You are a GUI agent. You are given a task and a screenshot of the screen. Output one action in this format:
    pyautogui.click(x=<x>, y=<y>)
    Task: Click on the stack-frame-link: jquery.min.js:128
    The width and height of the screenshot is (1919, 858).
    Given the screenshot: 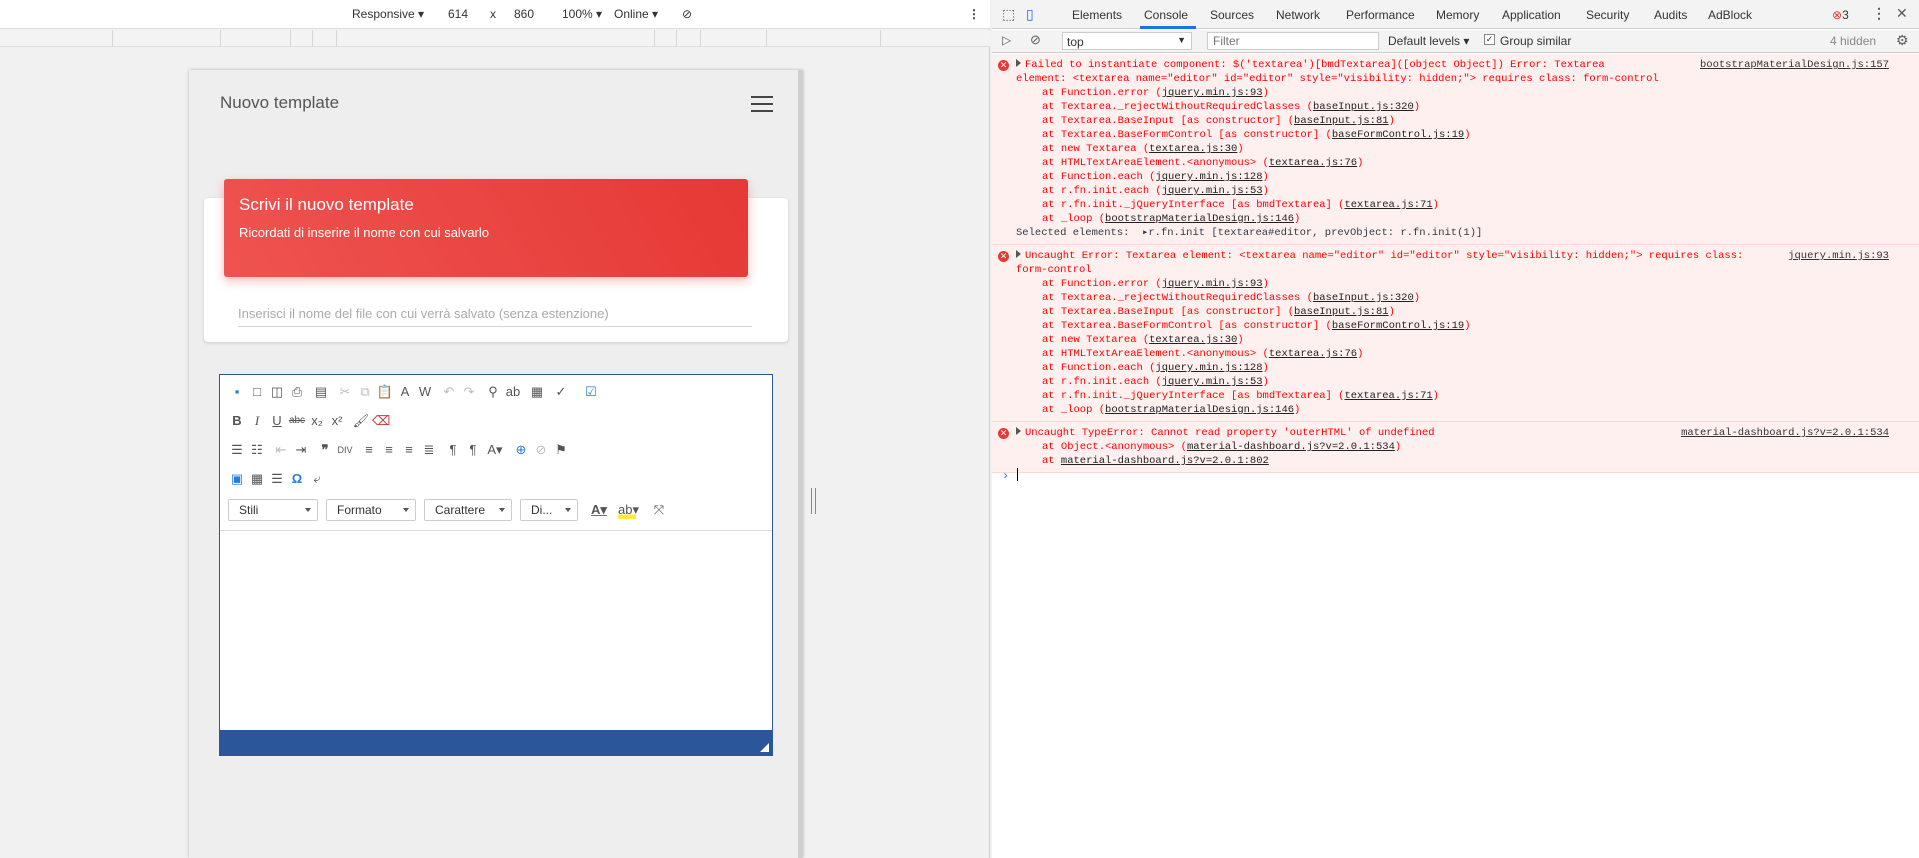 What is the action you would take?
    pyautogui.click(x=1208, y=368)
    